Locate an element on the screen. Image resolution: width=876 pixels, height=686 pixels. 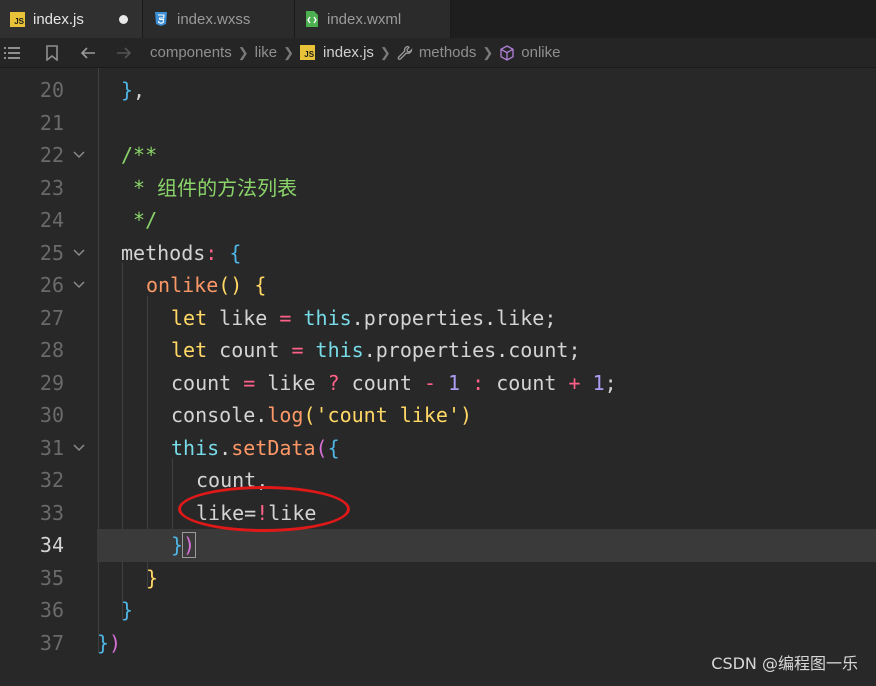
line-number: 30 is located at coordinates (51, 415).